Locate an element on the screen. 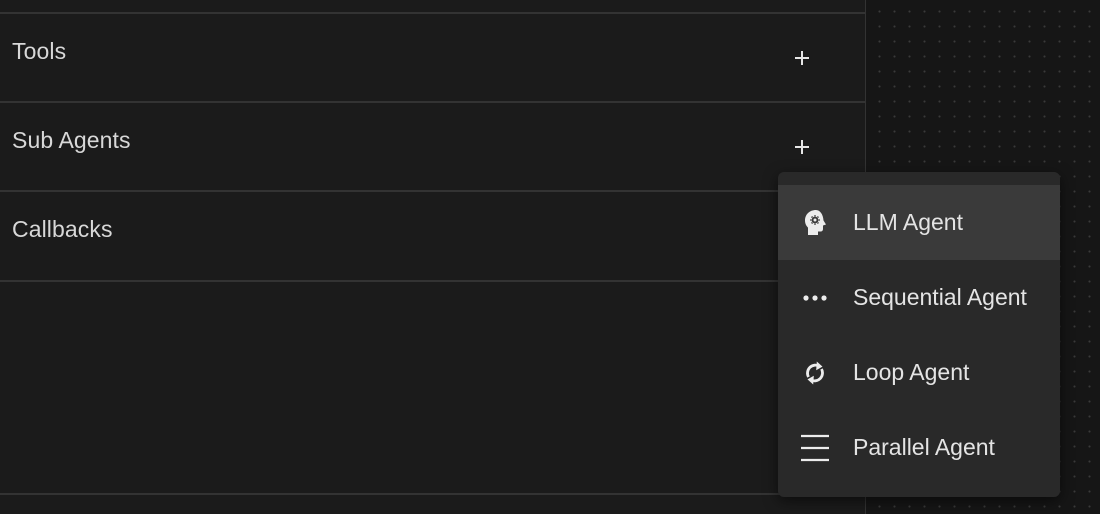 This screenshot has height=514, width=1100. menu-item-label: Loop Agent is located at coordinates (911, 372).